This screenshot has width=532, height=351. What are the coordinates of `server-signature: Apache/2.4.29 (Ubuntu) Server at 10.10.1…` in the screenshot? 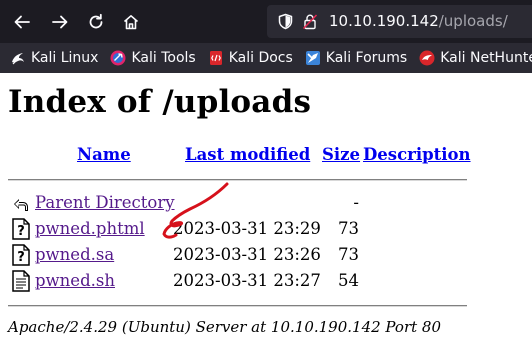 It's located at (225, 327).